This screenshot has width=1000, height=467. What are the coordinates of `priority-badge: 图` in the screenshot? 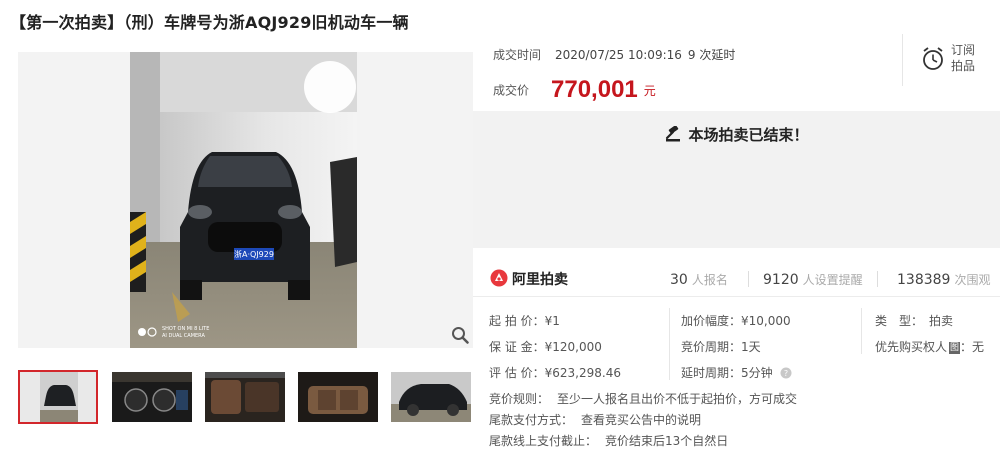 It's located at (955, 348).